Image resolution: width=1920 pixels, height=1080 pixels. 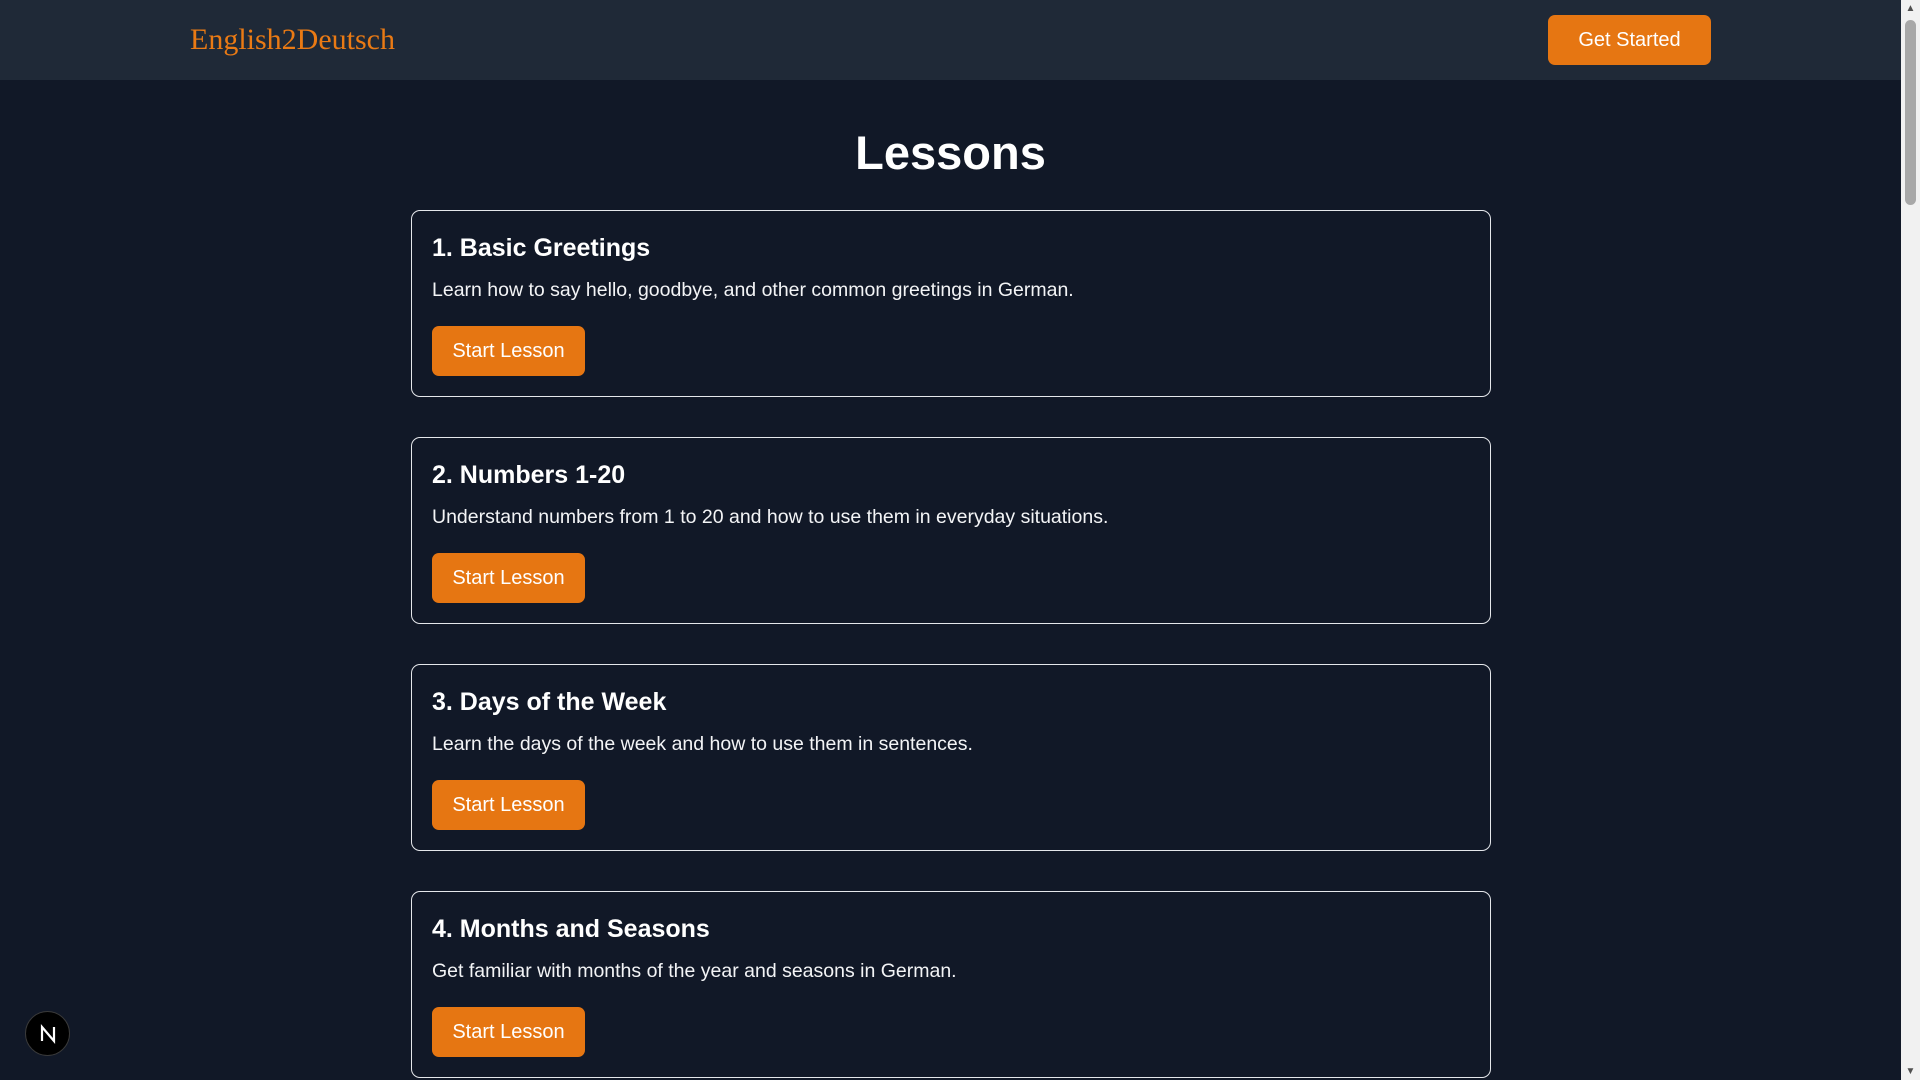 I want to click on brand-logo-link: English2Deutsch, so click(x=292, y=40).